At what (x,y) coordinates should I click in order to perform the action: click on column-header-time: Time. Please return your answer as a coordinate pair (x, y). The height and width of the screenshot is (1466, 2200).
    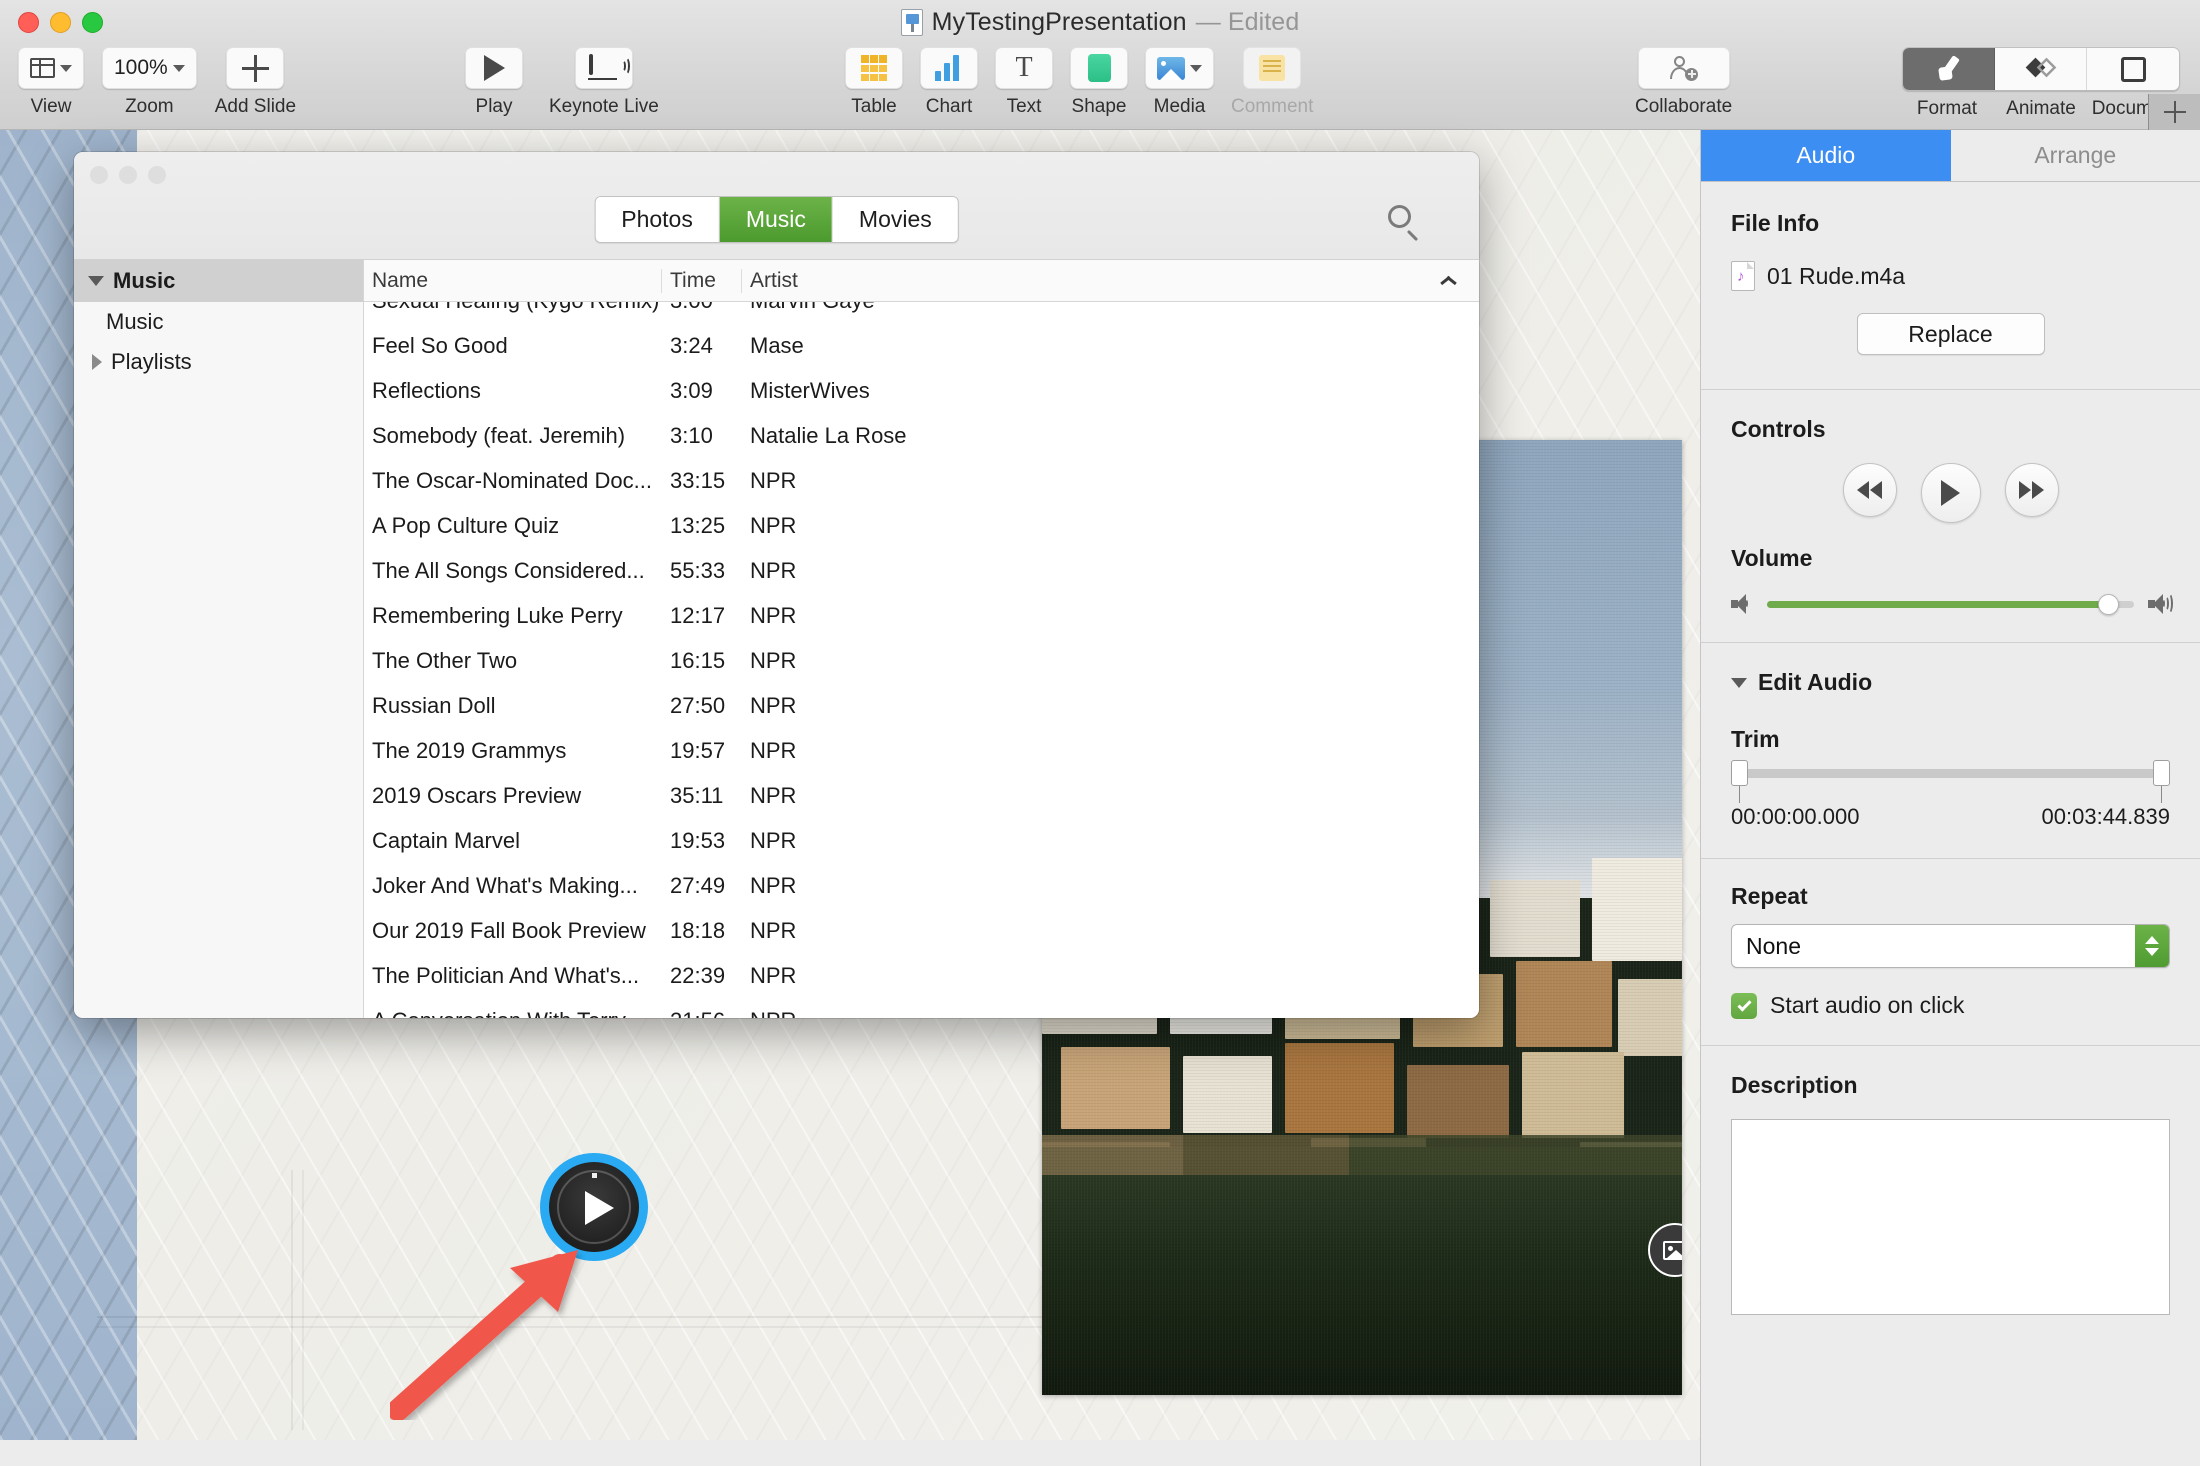
    Looking at the image, I should click on (702, 280).